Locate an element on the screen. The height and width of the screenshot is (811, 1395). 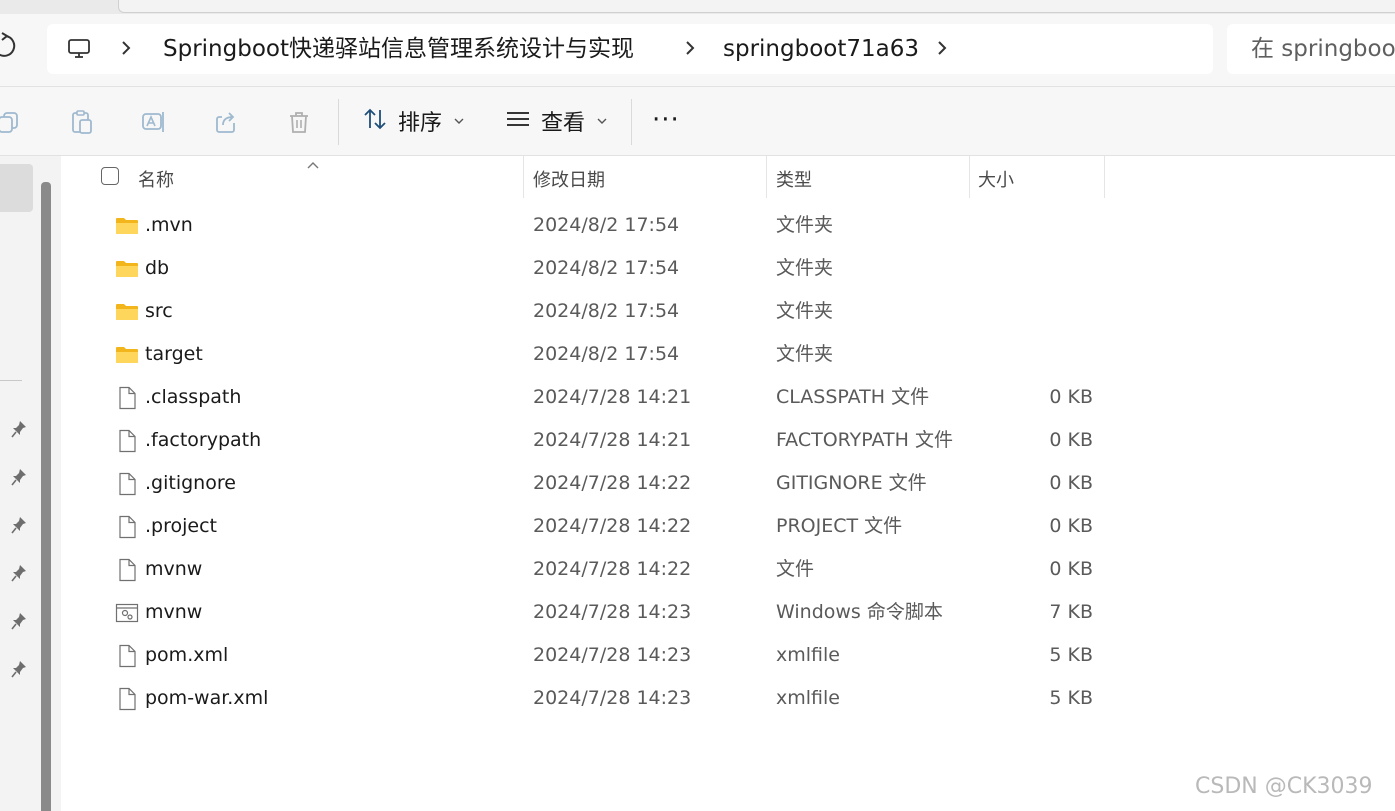
column-date: 修改日期 is located at coordinates (569, 179).